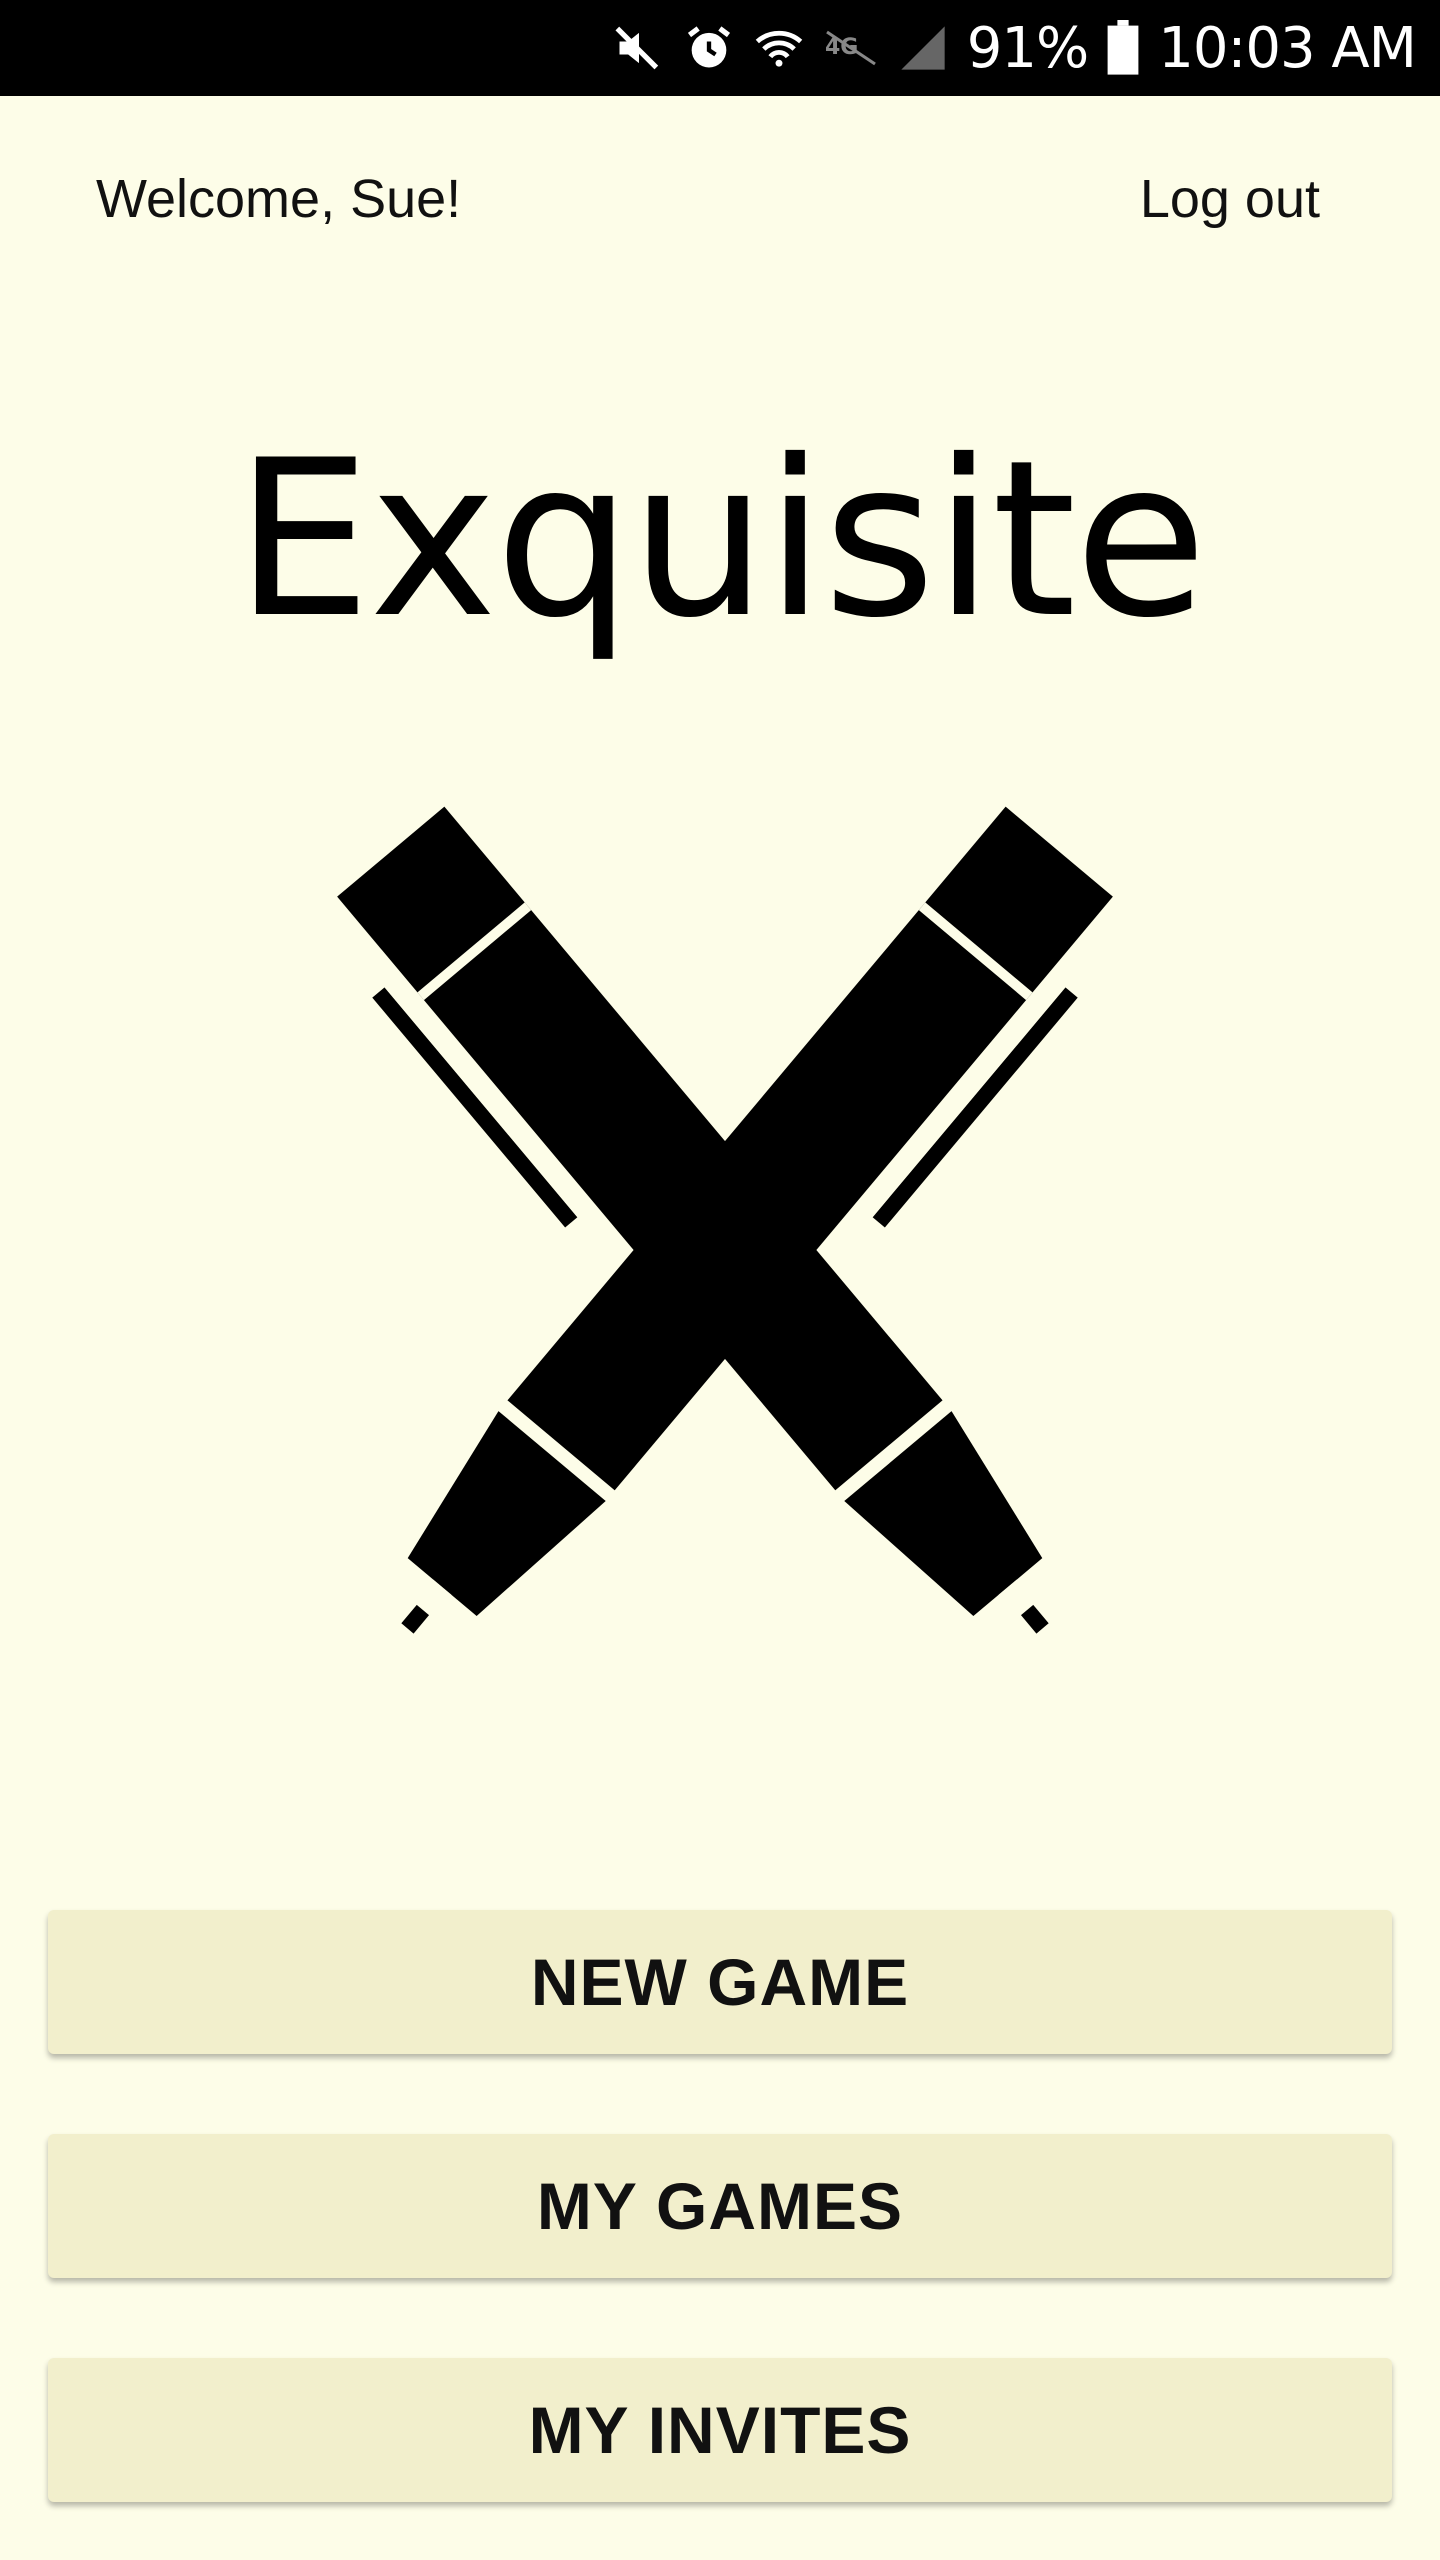  Describe the element at coordinates (841, 47) in the screenshot. I see `svg-text: 4G` at that location.